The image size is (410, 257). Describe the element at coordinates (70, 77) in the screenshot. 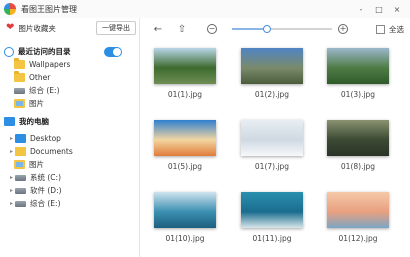

I see `sidebar-item: Other` at that location.